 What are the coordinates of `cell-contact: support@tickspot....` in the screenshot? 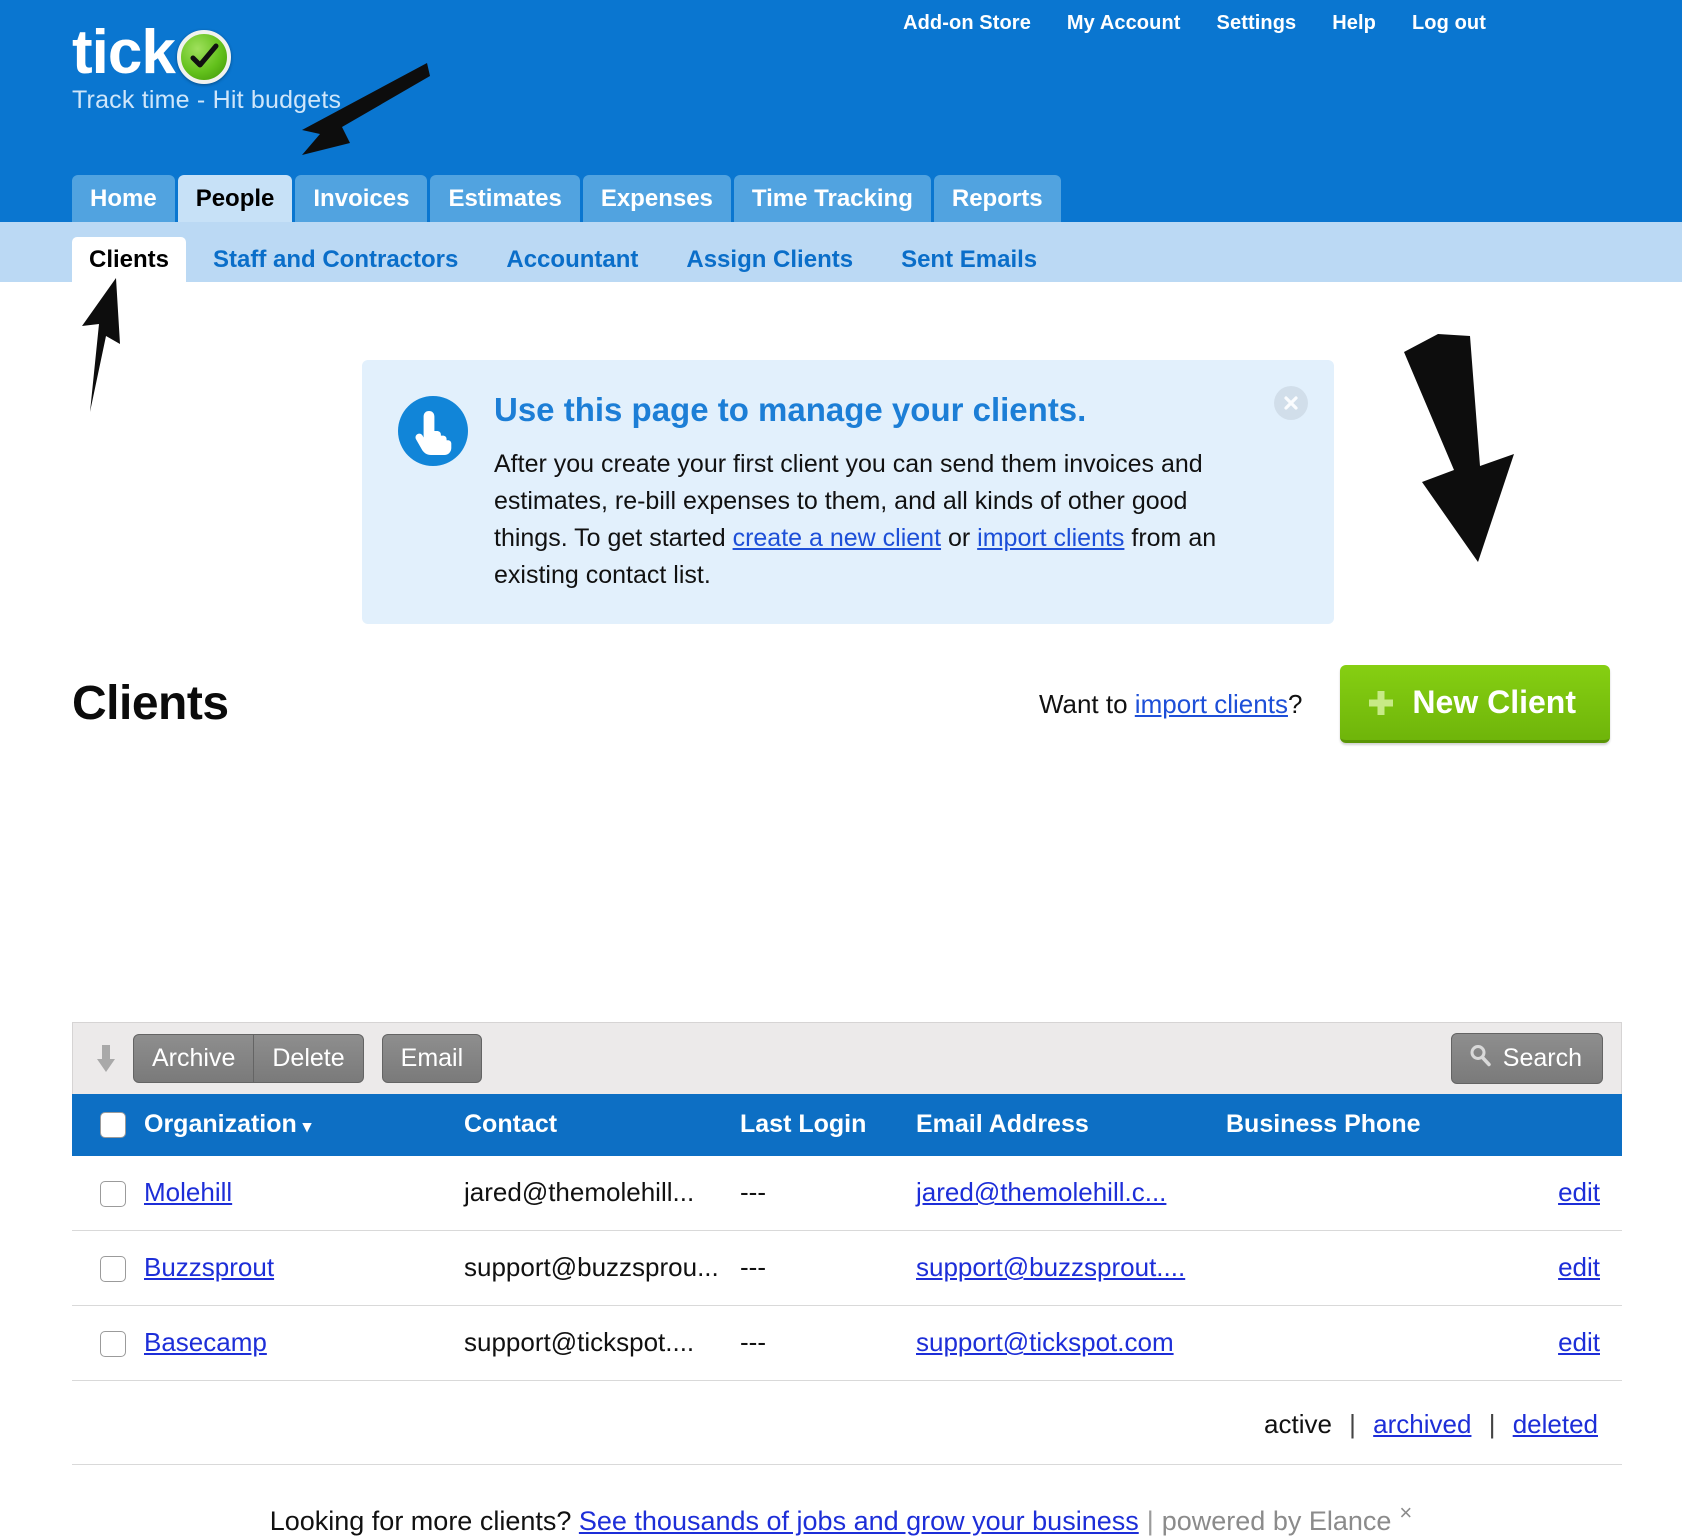 It's located at (602, 1343).